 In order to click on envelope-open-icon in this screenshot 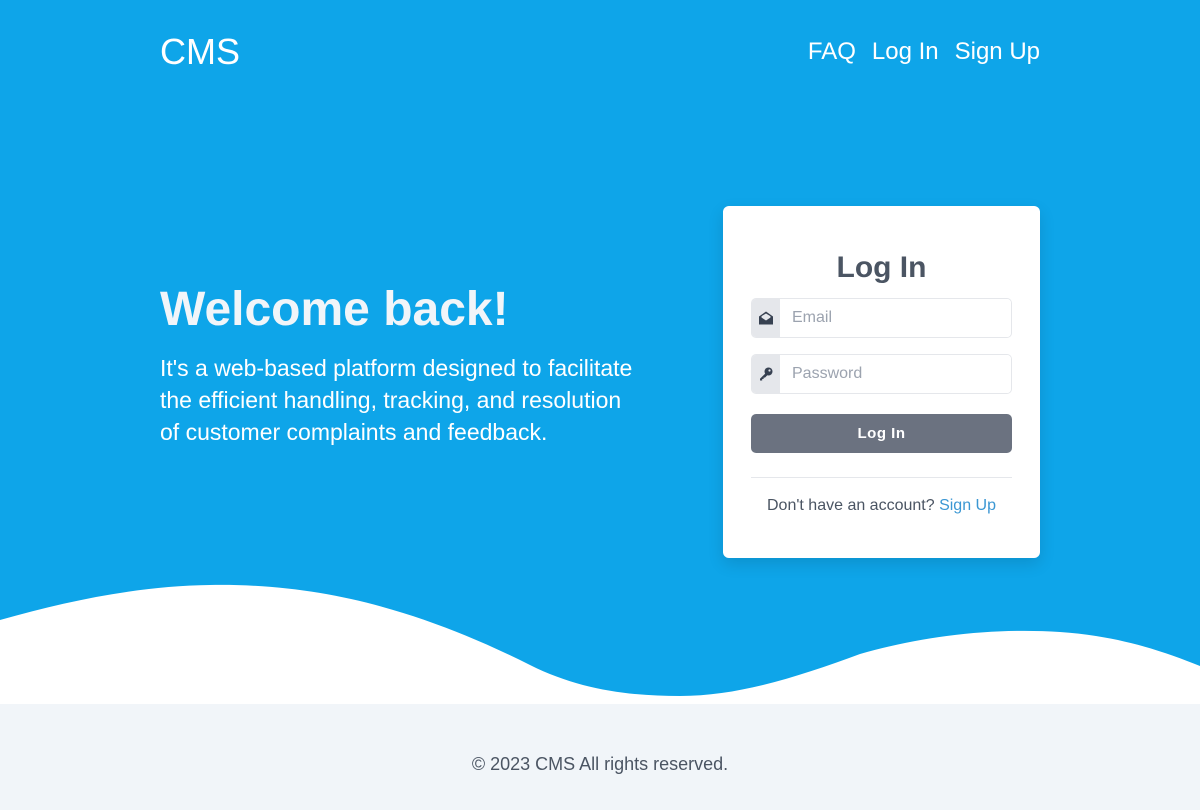, I will do `click(766, 318)`.